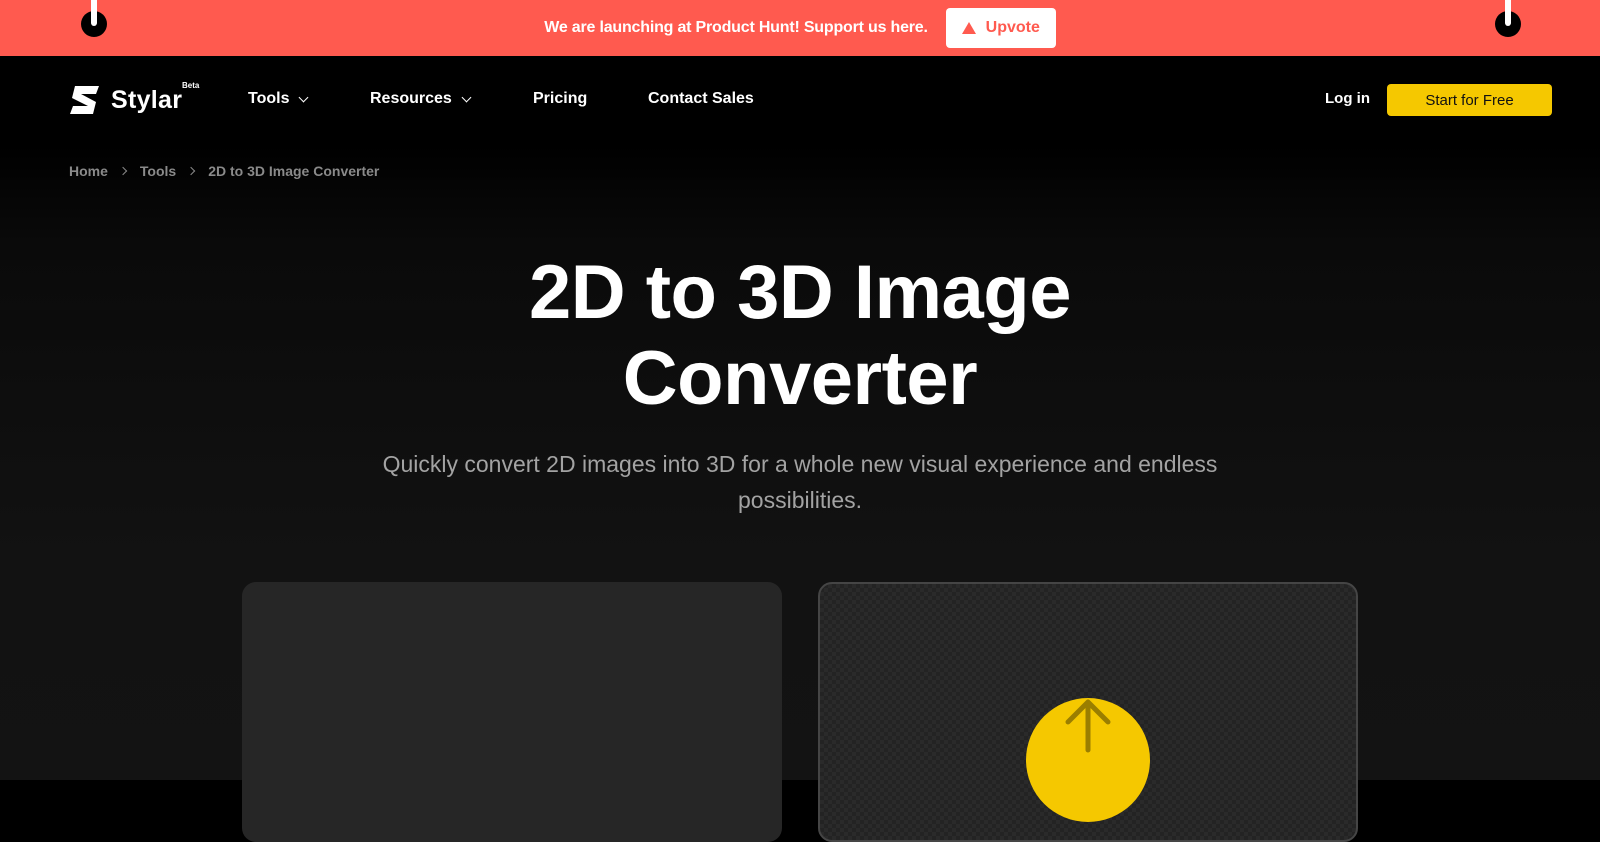 The height and width of the screenshot is (842, 1600). I want to click on beta-badge: Beta, so click(191, 85).